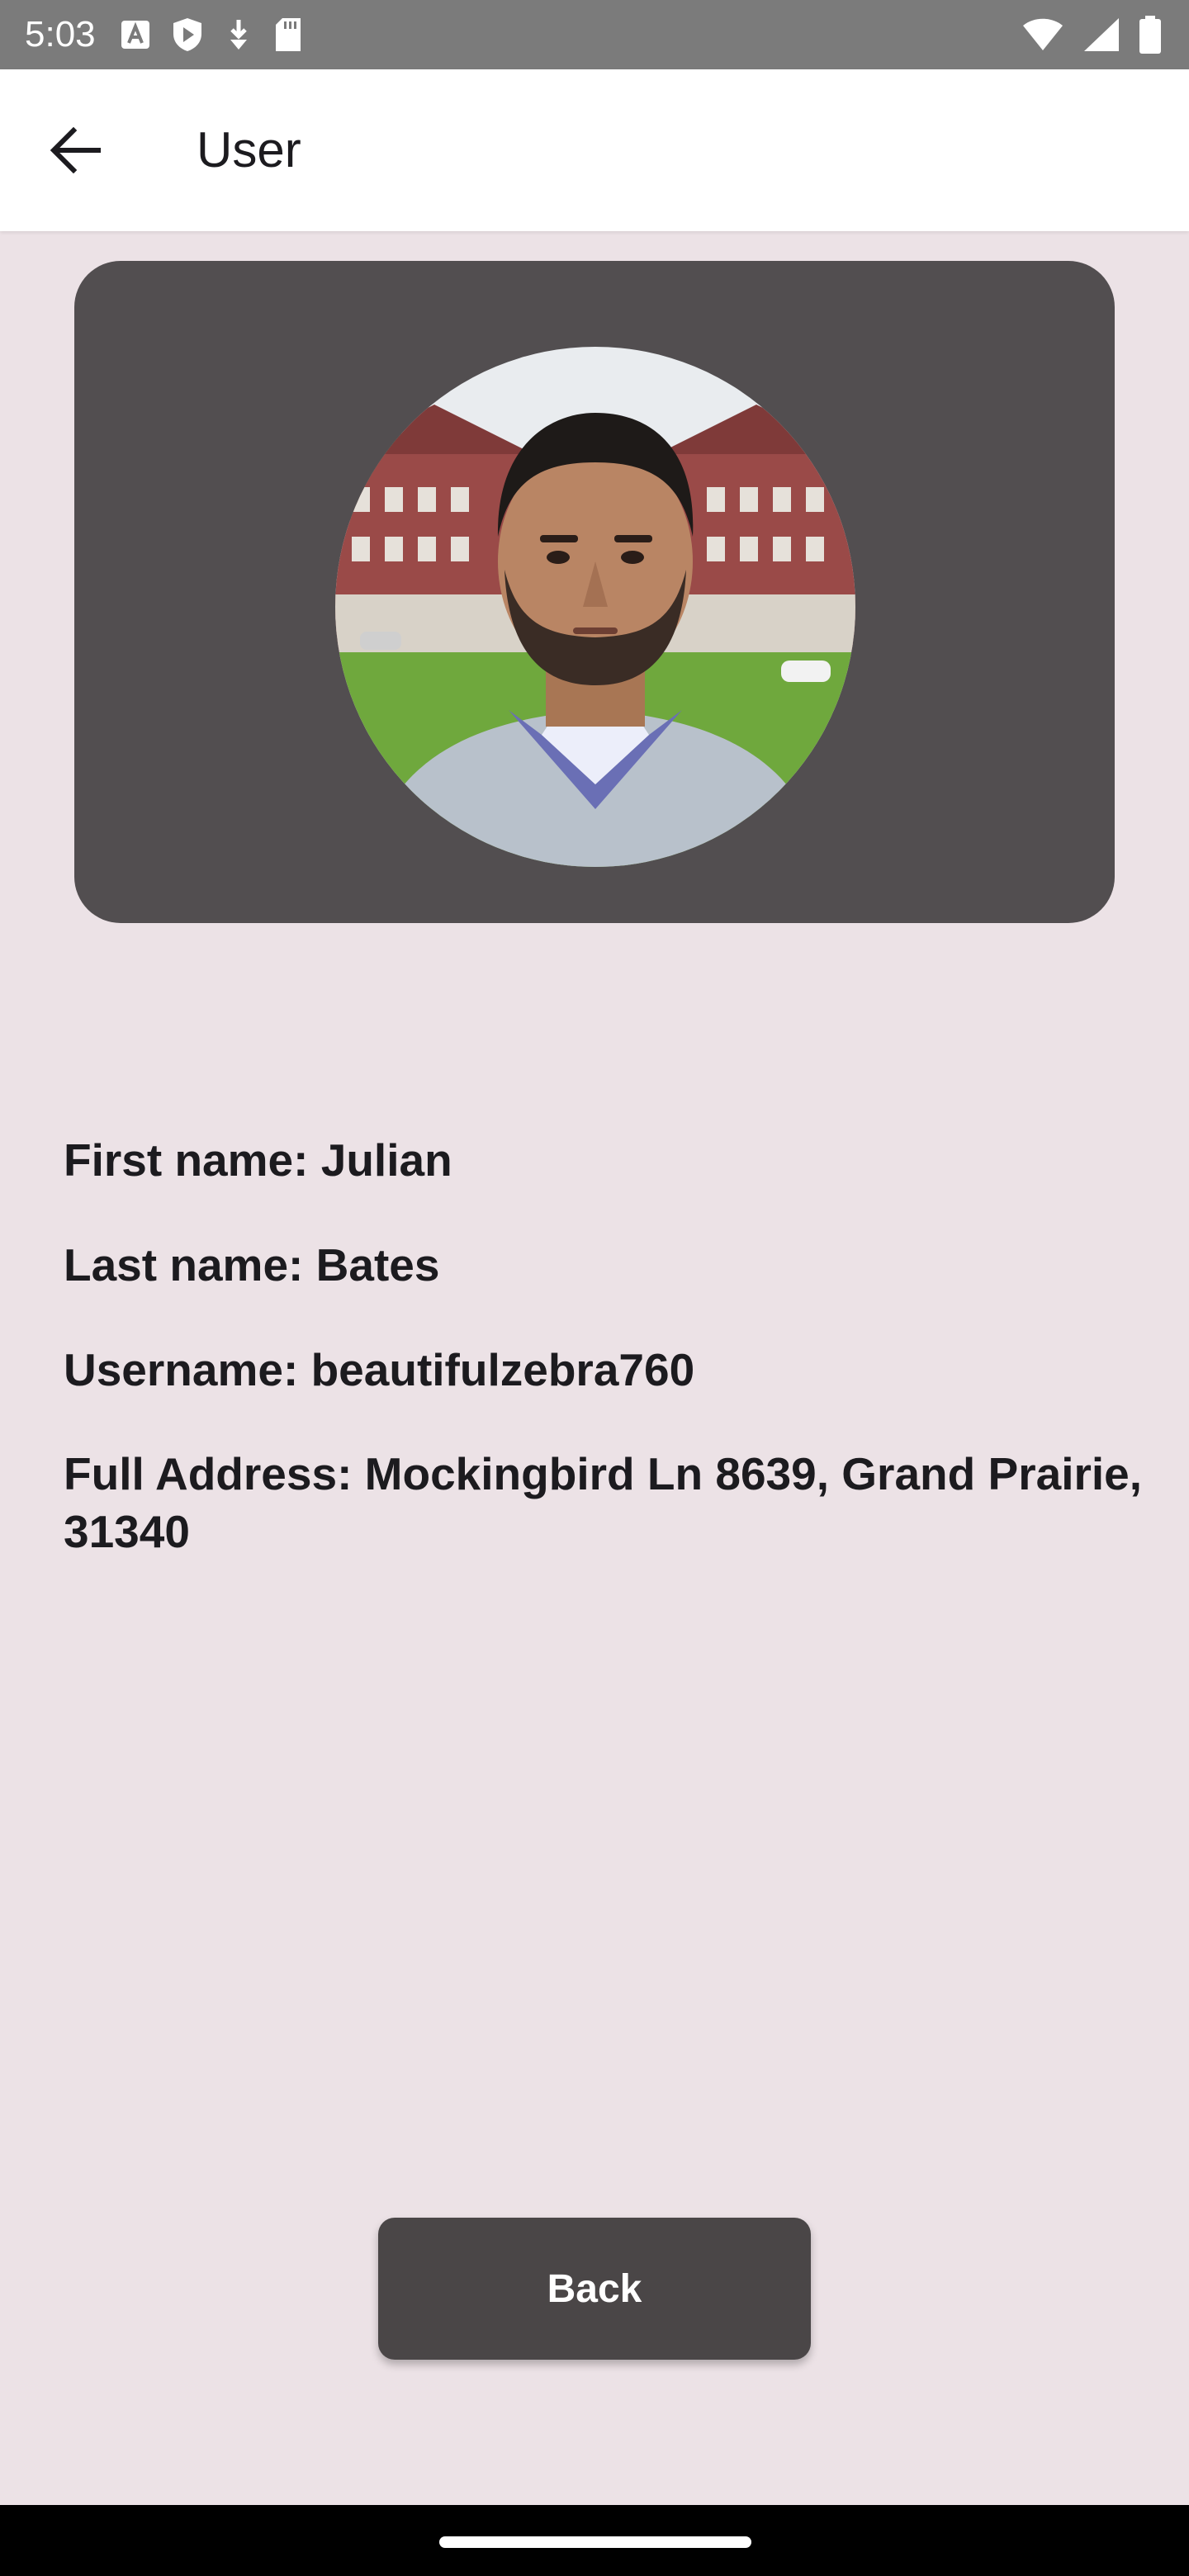 This screenshot has height=2576, width=1189. Describe the element at coordinates (594, 34) in the screenshot. I see `status-bar: 5:03` at that location.